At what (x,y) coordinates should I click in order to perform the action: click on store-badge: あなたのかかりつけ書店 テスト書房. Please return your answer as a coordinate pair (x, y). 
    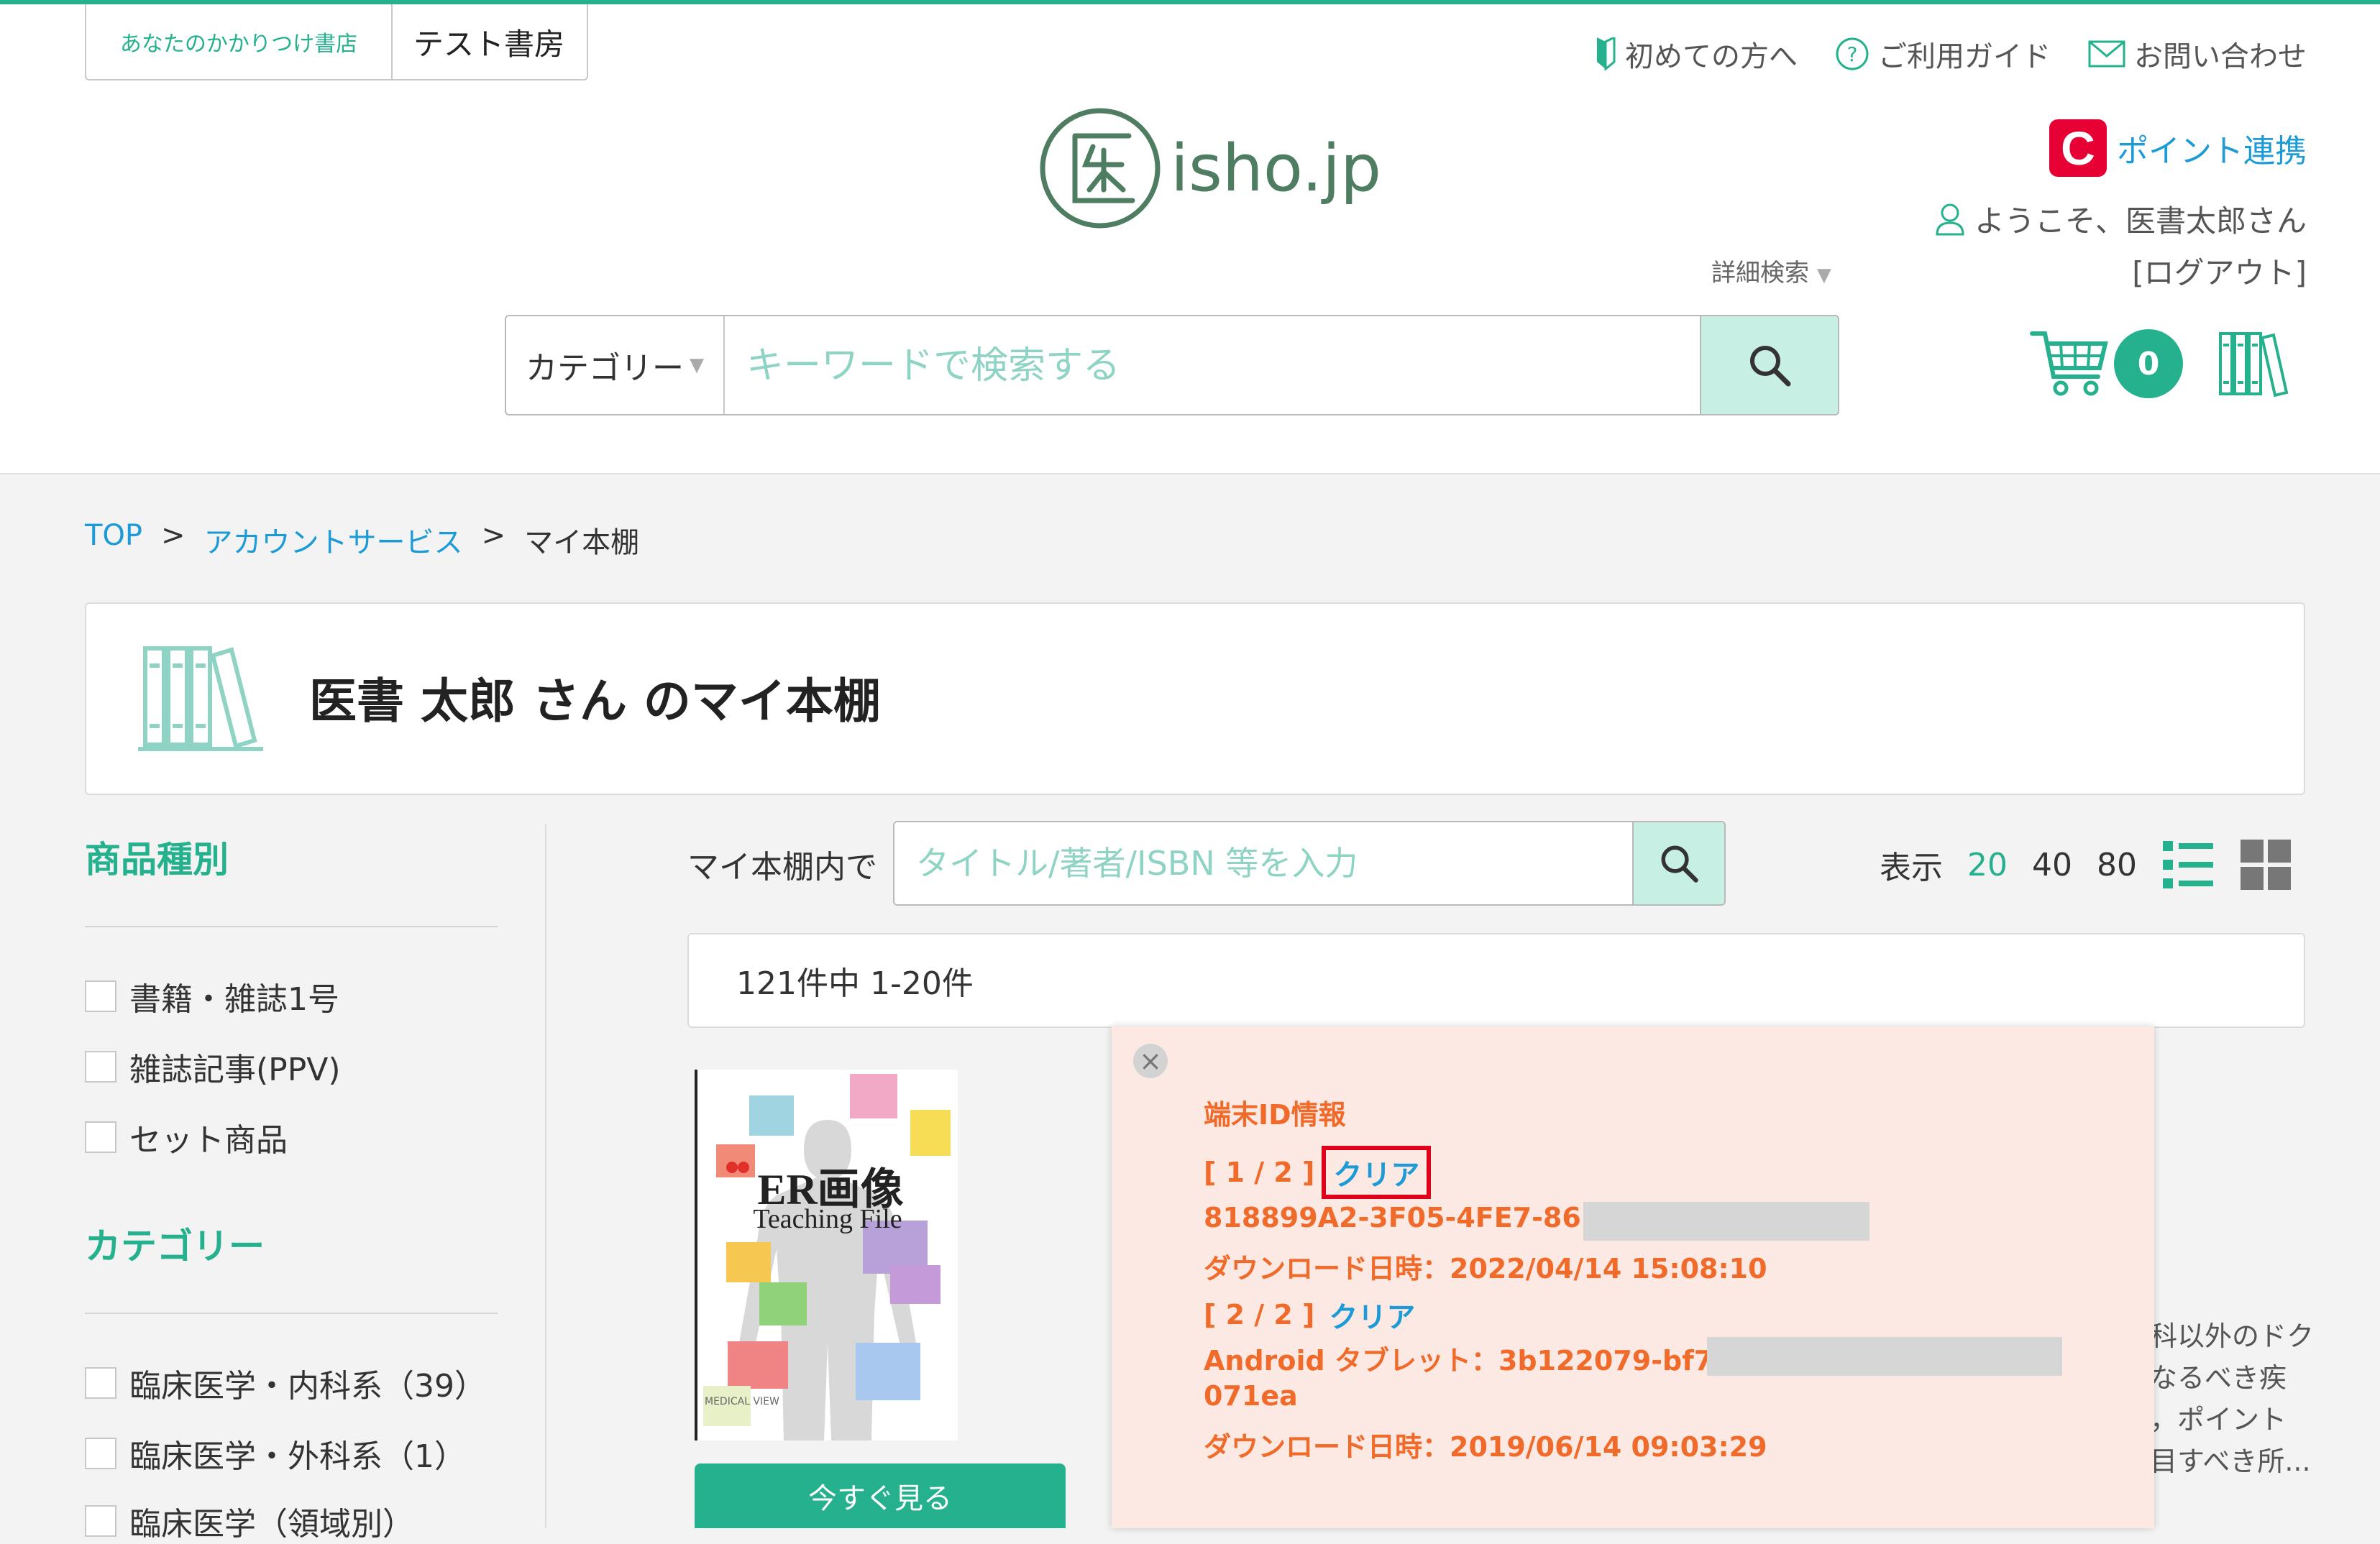
    Looking at the image, I should click on (336, 42).